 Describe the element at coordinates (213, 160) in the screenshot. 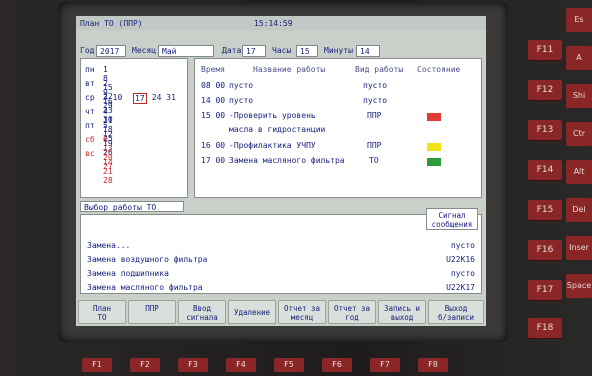

I see `row-time: 17 00` at that location.